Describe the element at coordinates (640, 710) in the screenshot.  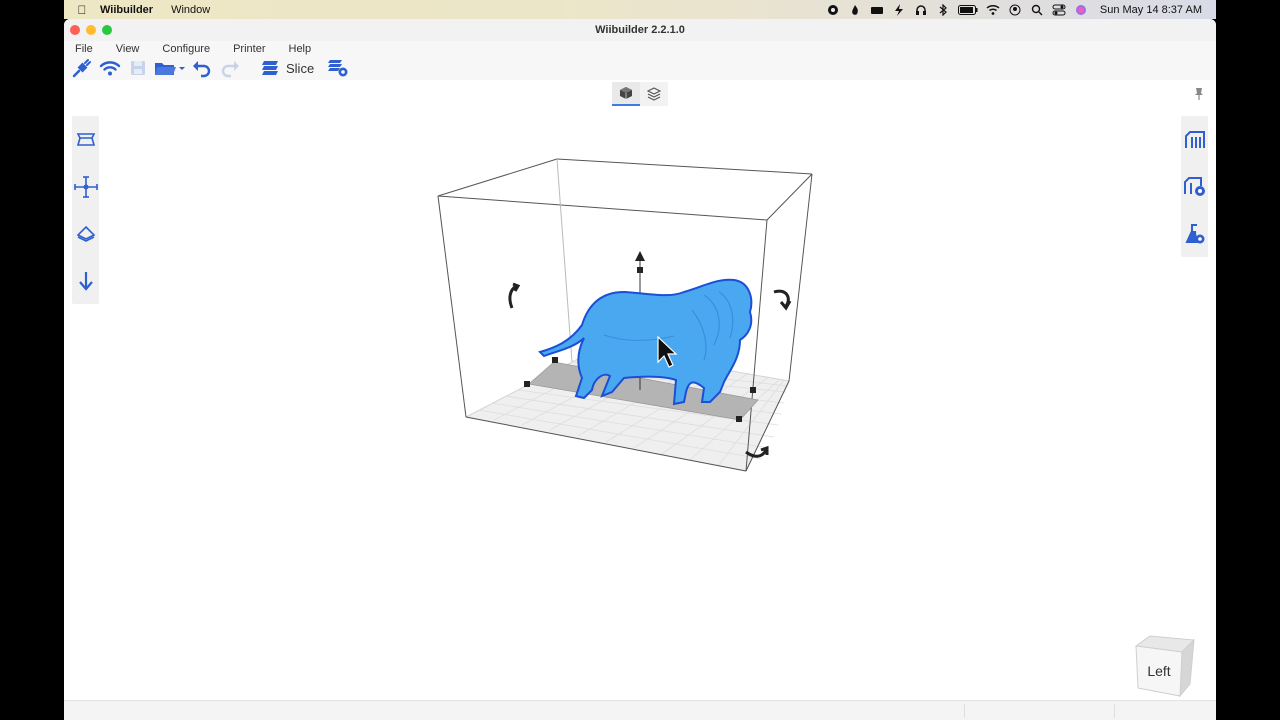
I see `status-bar` at that location.